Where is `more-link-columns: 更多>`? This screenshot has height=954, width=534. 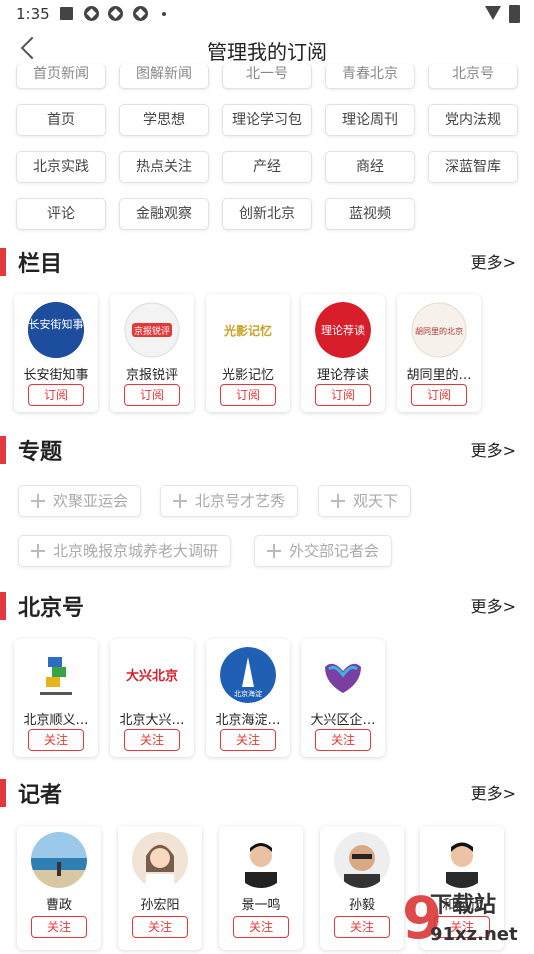 more-link-columns: 更多> is located at coordinates (493, 261).